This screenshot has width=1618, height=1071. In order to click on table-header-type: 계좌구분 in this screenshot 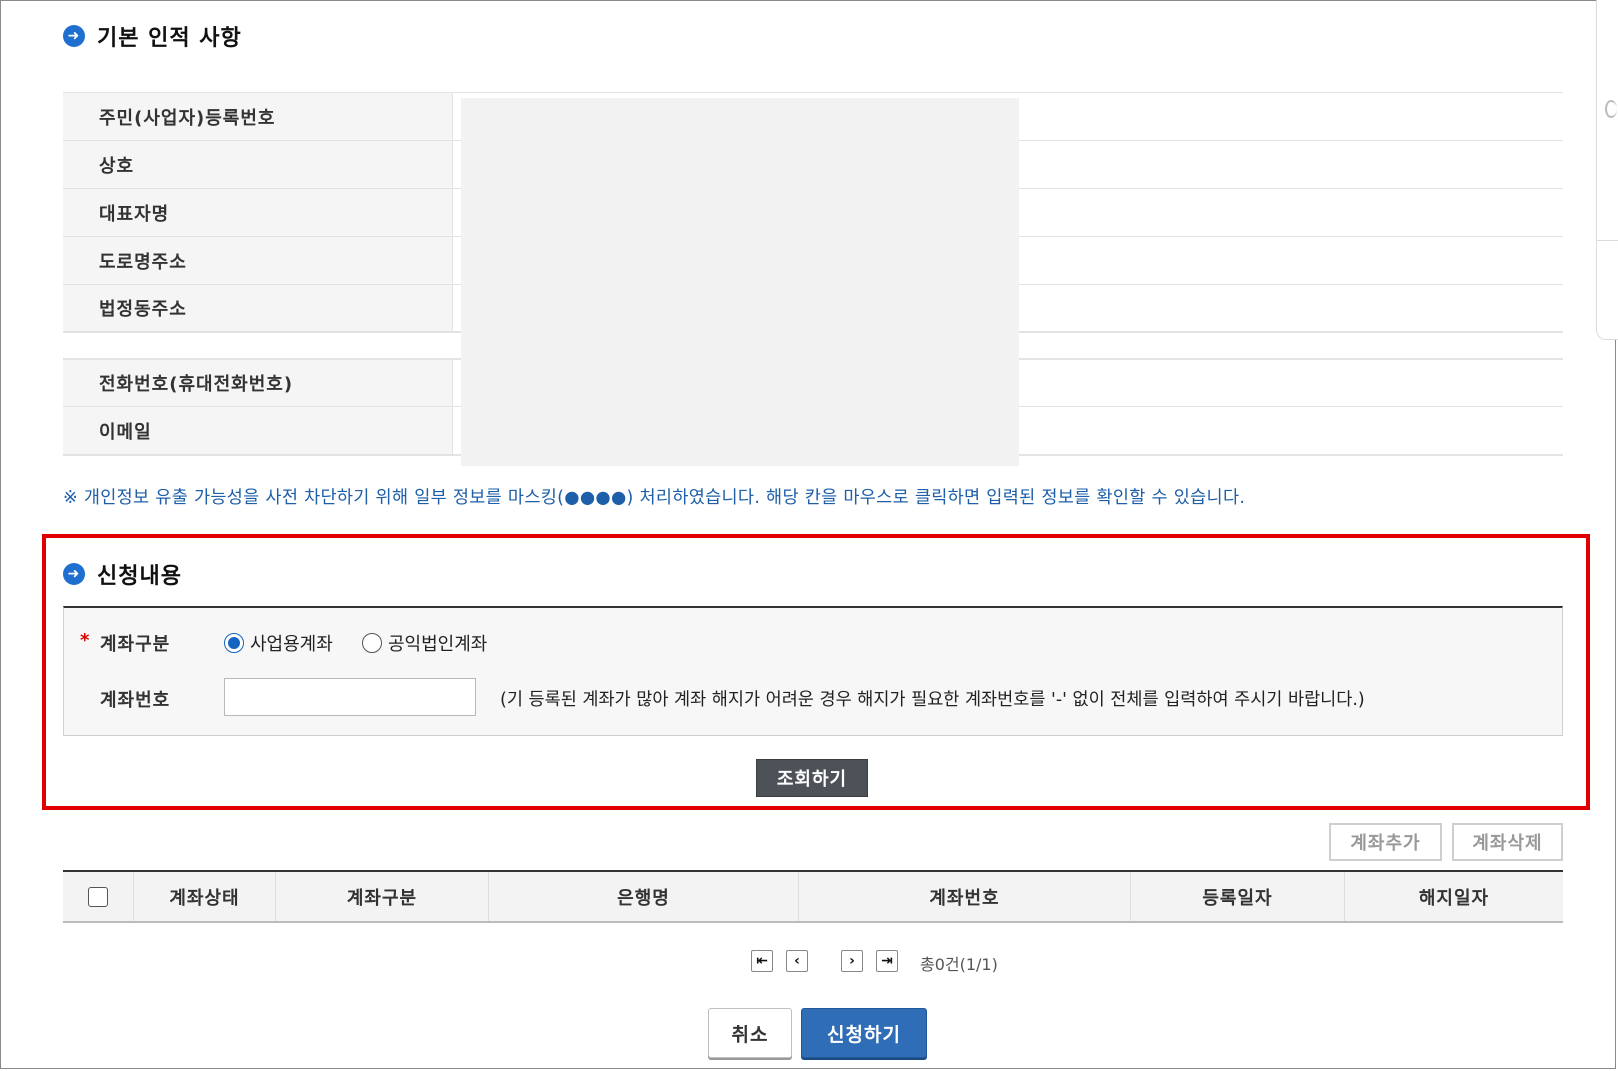, I will do `click(382, 896)`.